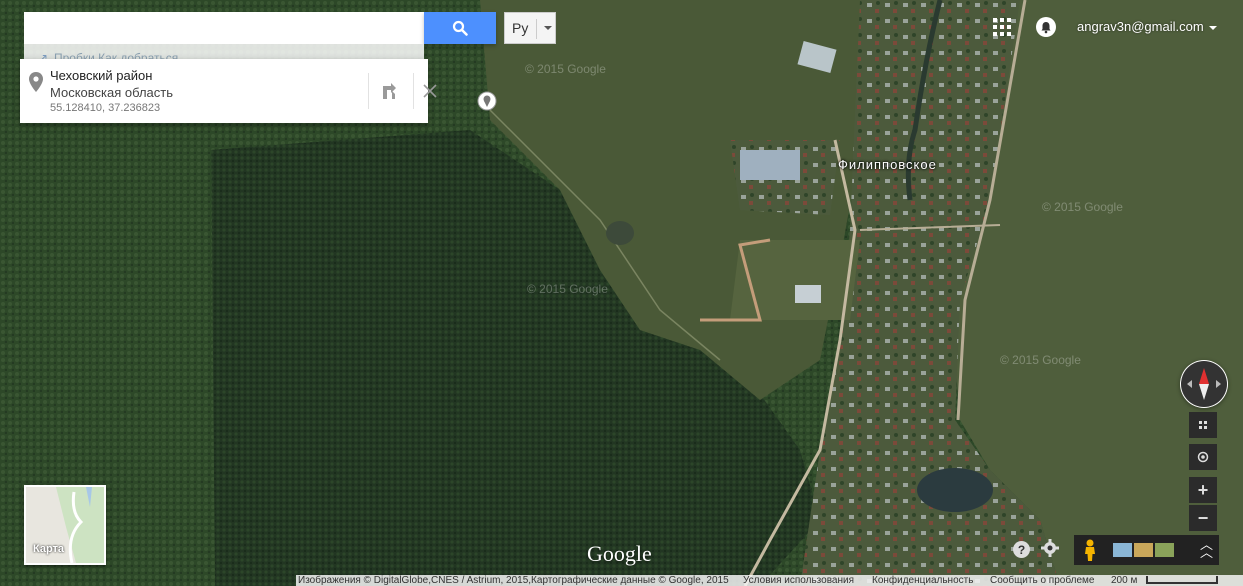 This screenshot has height=586, width=1243. I want to click on language-label: Ру, so click(520, 28).